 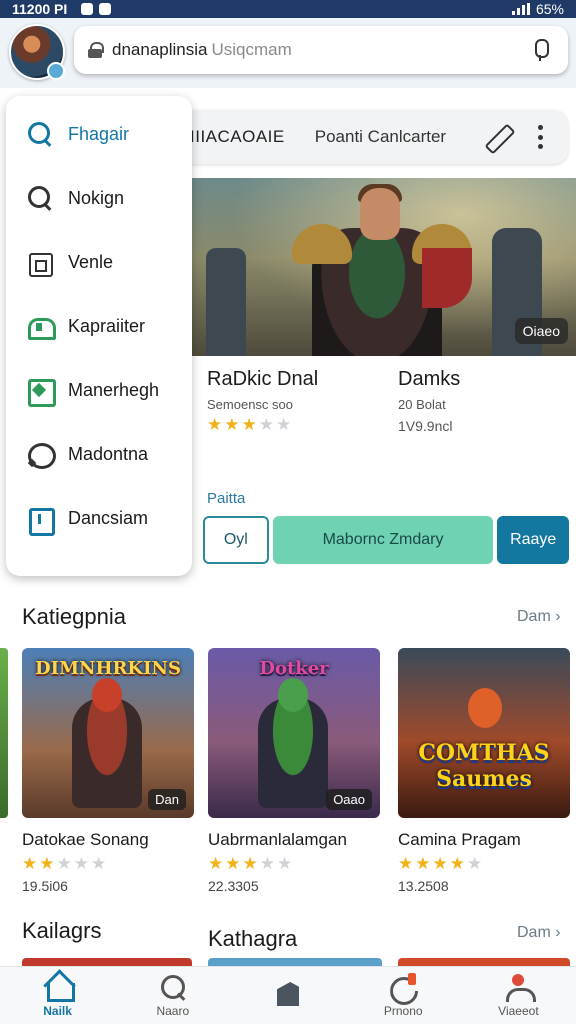 I want to click on featured-title-2: Damks, so click(x=429, y=379).